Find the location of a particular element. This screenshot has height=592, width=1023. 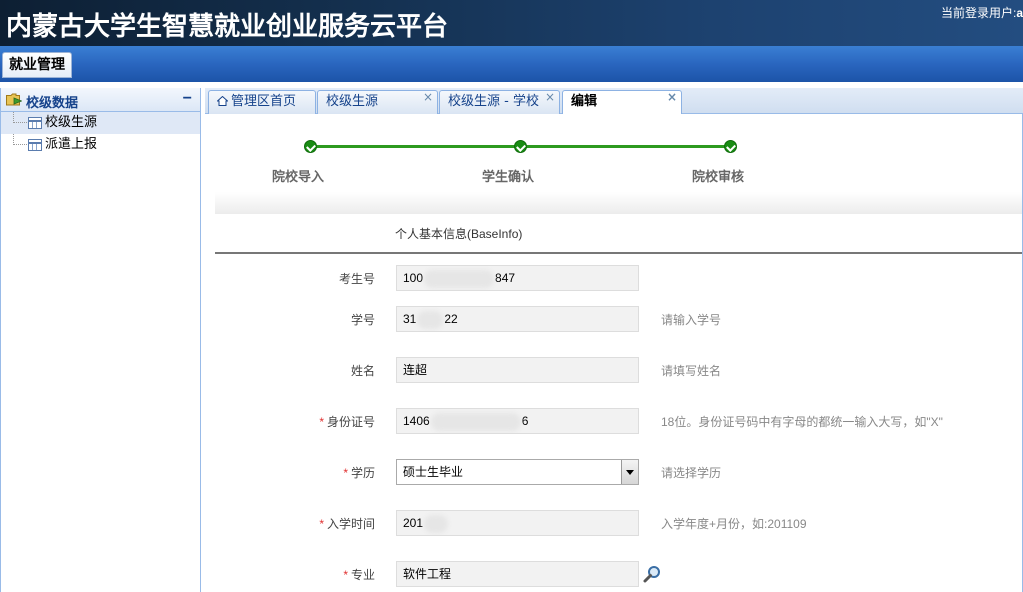

section-divider is located at coordinates (619, 253).